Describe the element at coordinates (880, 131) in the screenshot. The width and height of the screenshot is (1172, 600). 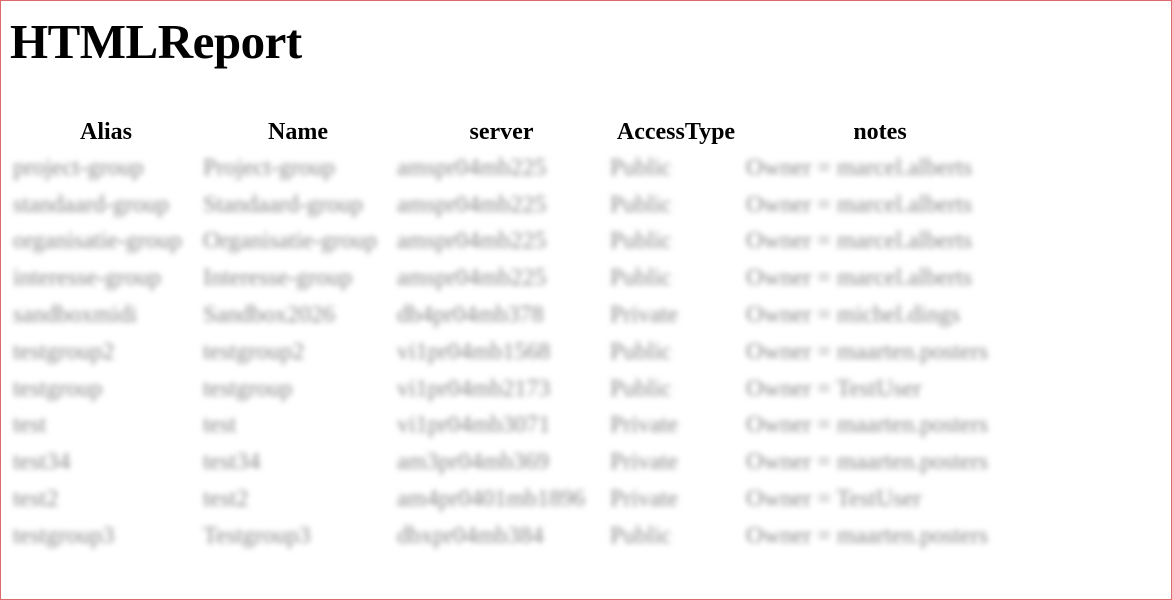
I see `column-header-notes: notes` at that location.